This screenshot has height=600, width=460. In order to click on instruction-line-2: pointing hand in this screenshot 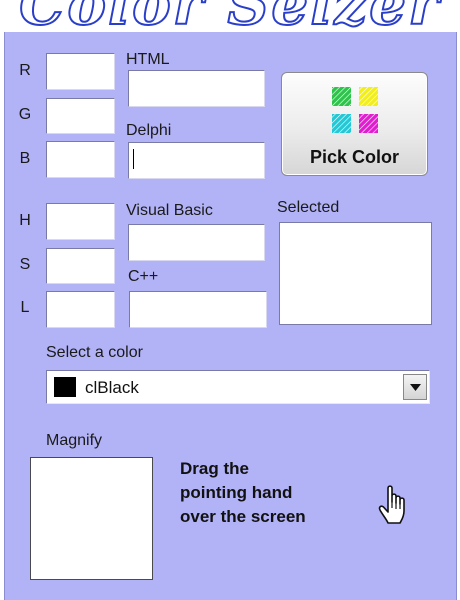, I will do `click(236, 492)`.